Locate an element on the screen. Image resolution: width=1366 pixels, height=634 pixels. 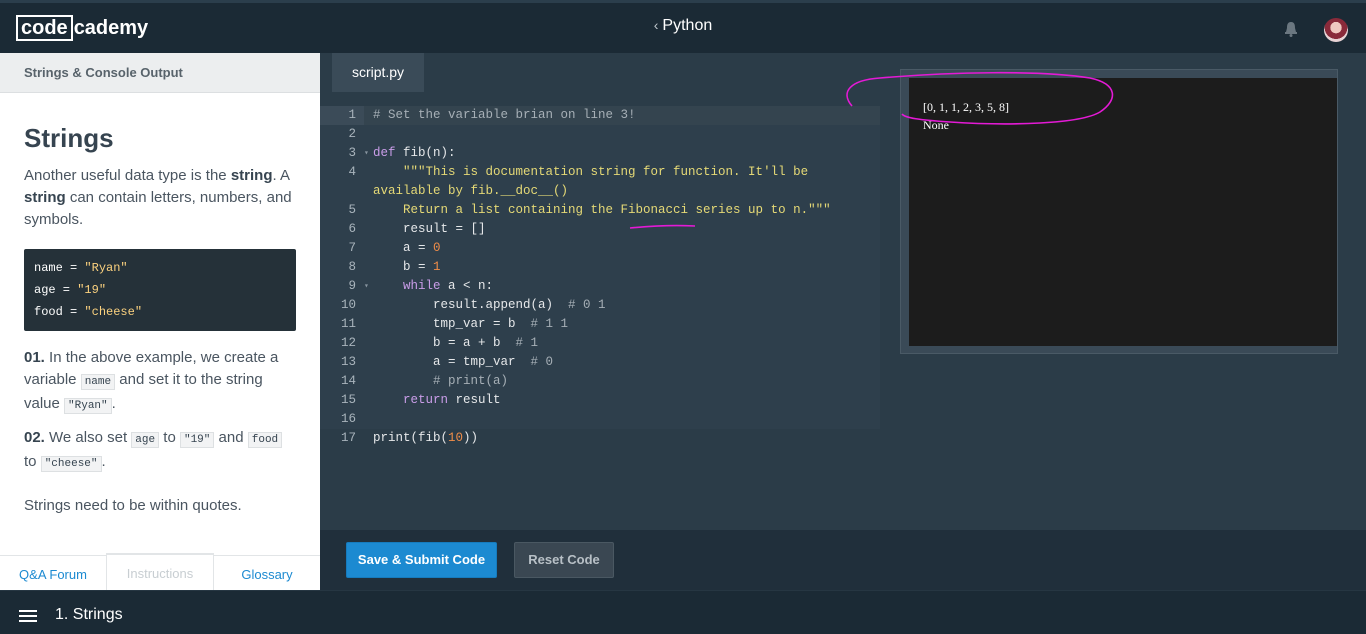
menu-icon is located at coordinates (28, 616).